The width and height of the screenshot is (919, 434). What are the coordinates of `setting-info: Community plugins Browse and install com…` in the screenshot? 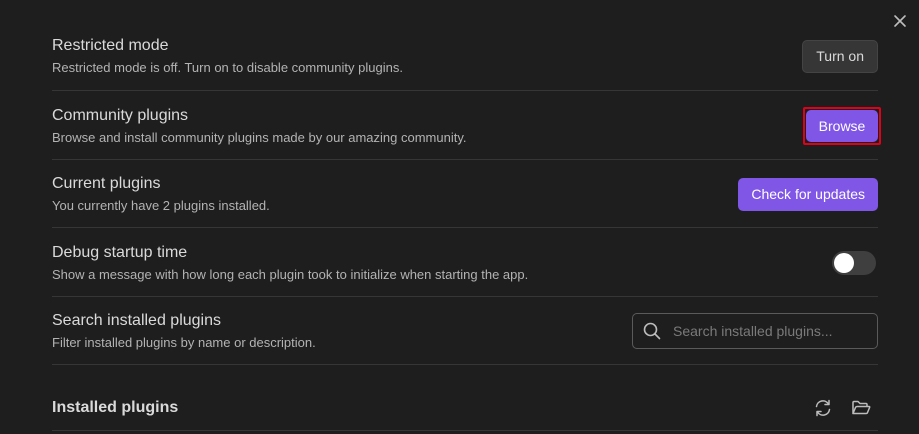 It's located at (259, 126).